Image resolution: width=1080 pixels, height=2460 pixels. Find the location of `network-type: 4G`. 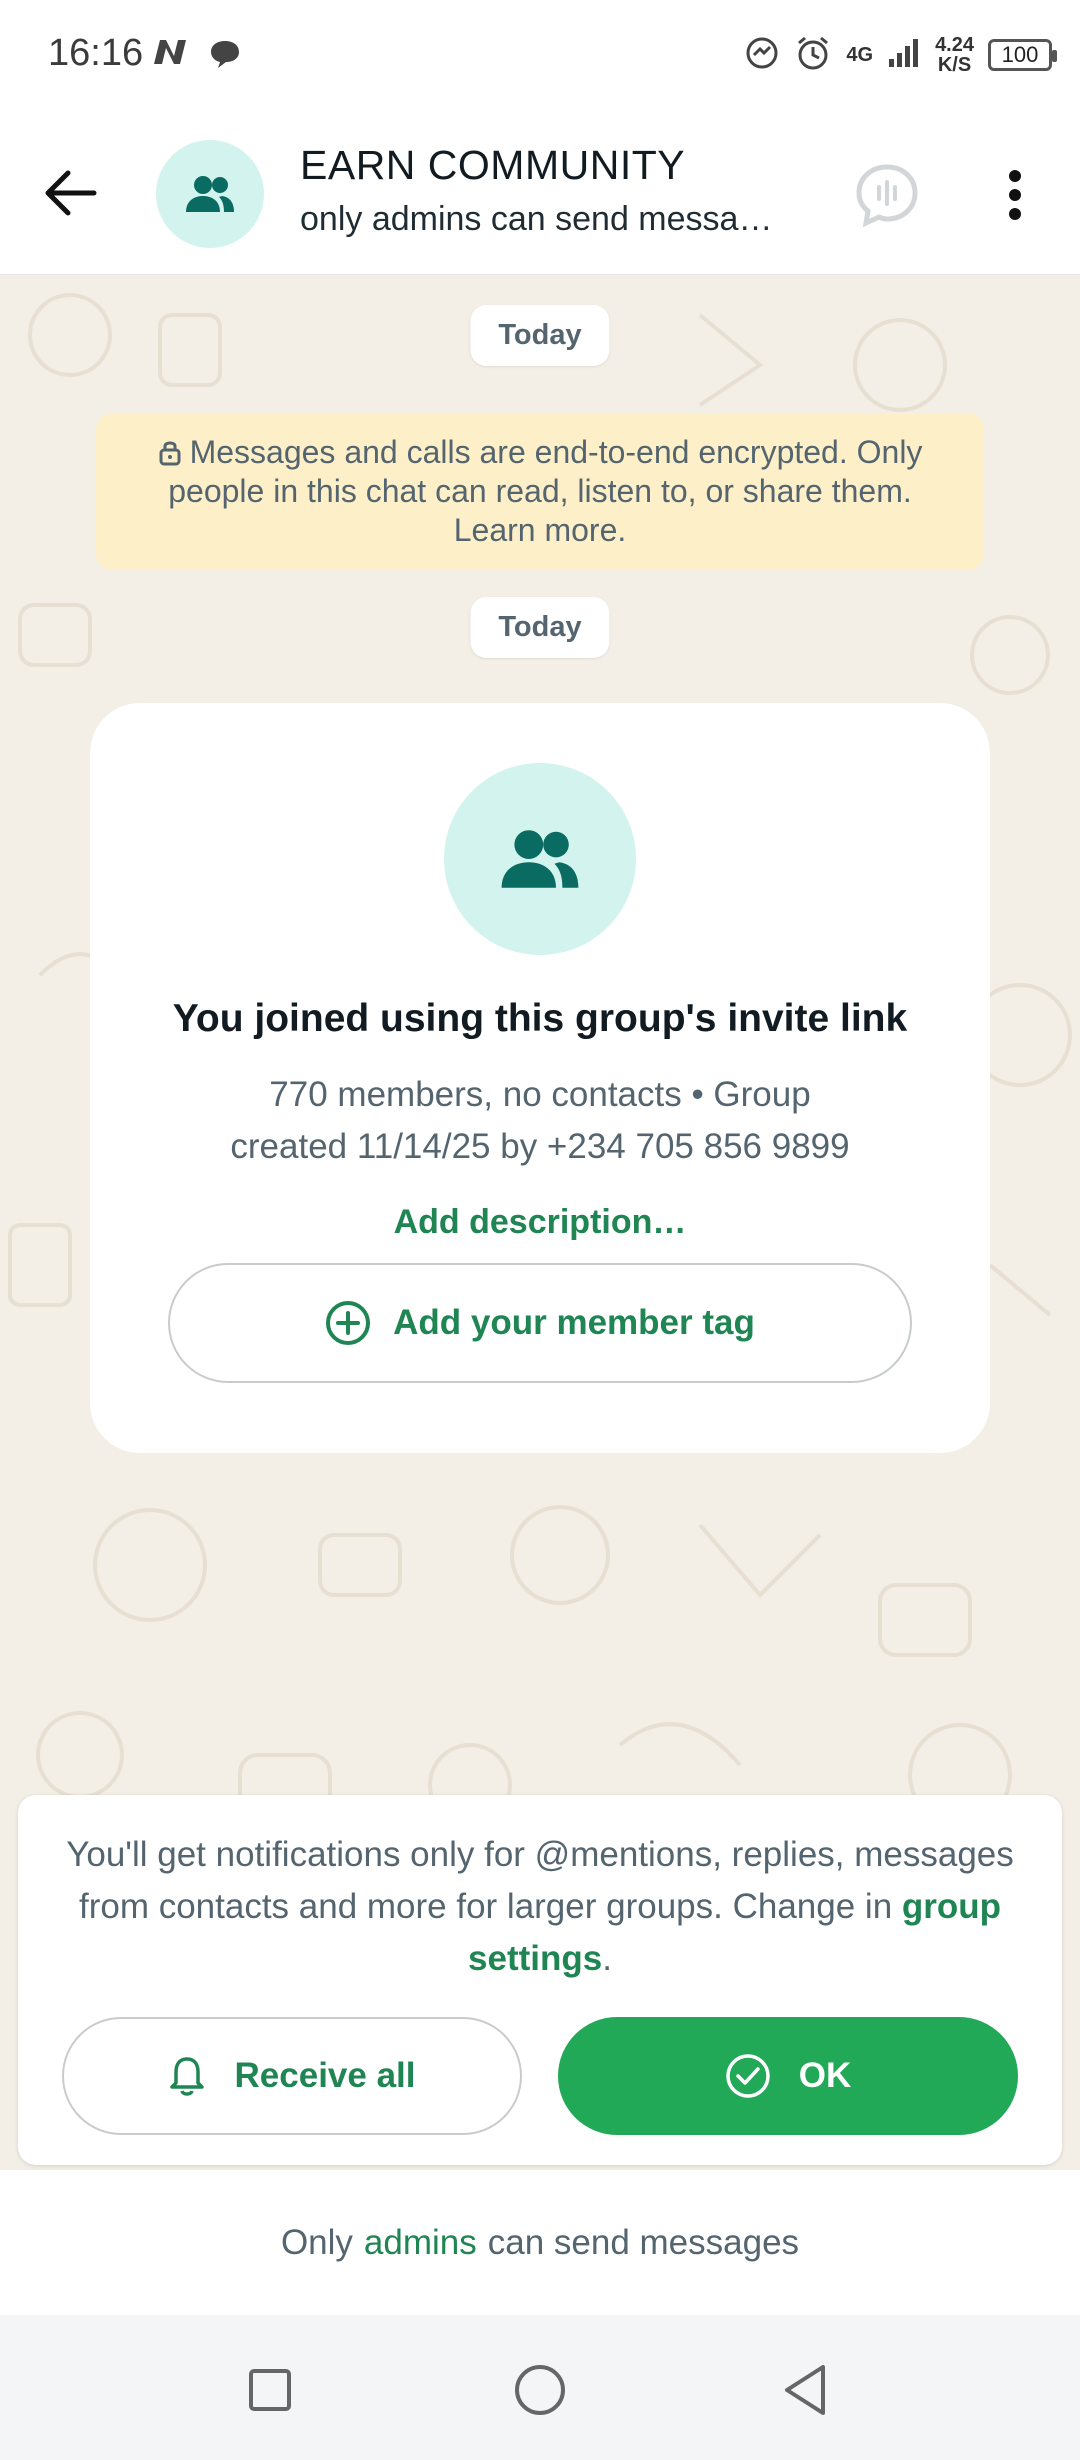

network-type: 4G is located at coordinates (860, 55).